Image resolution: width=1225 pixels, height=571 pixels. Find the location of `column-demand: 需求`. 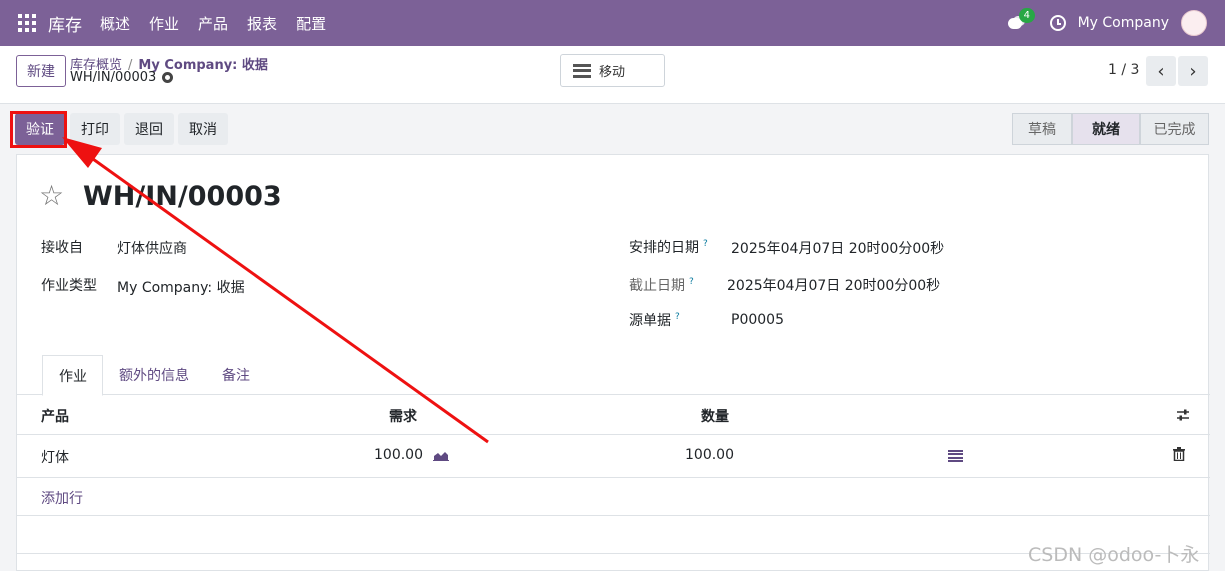

column-demand: 需求 is located at coordinates (403, 416).